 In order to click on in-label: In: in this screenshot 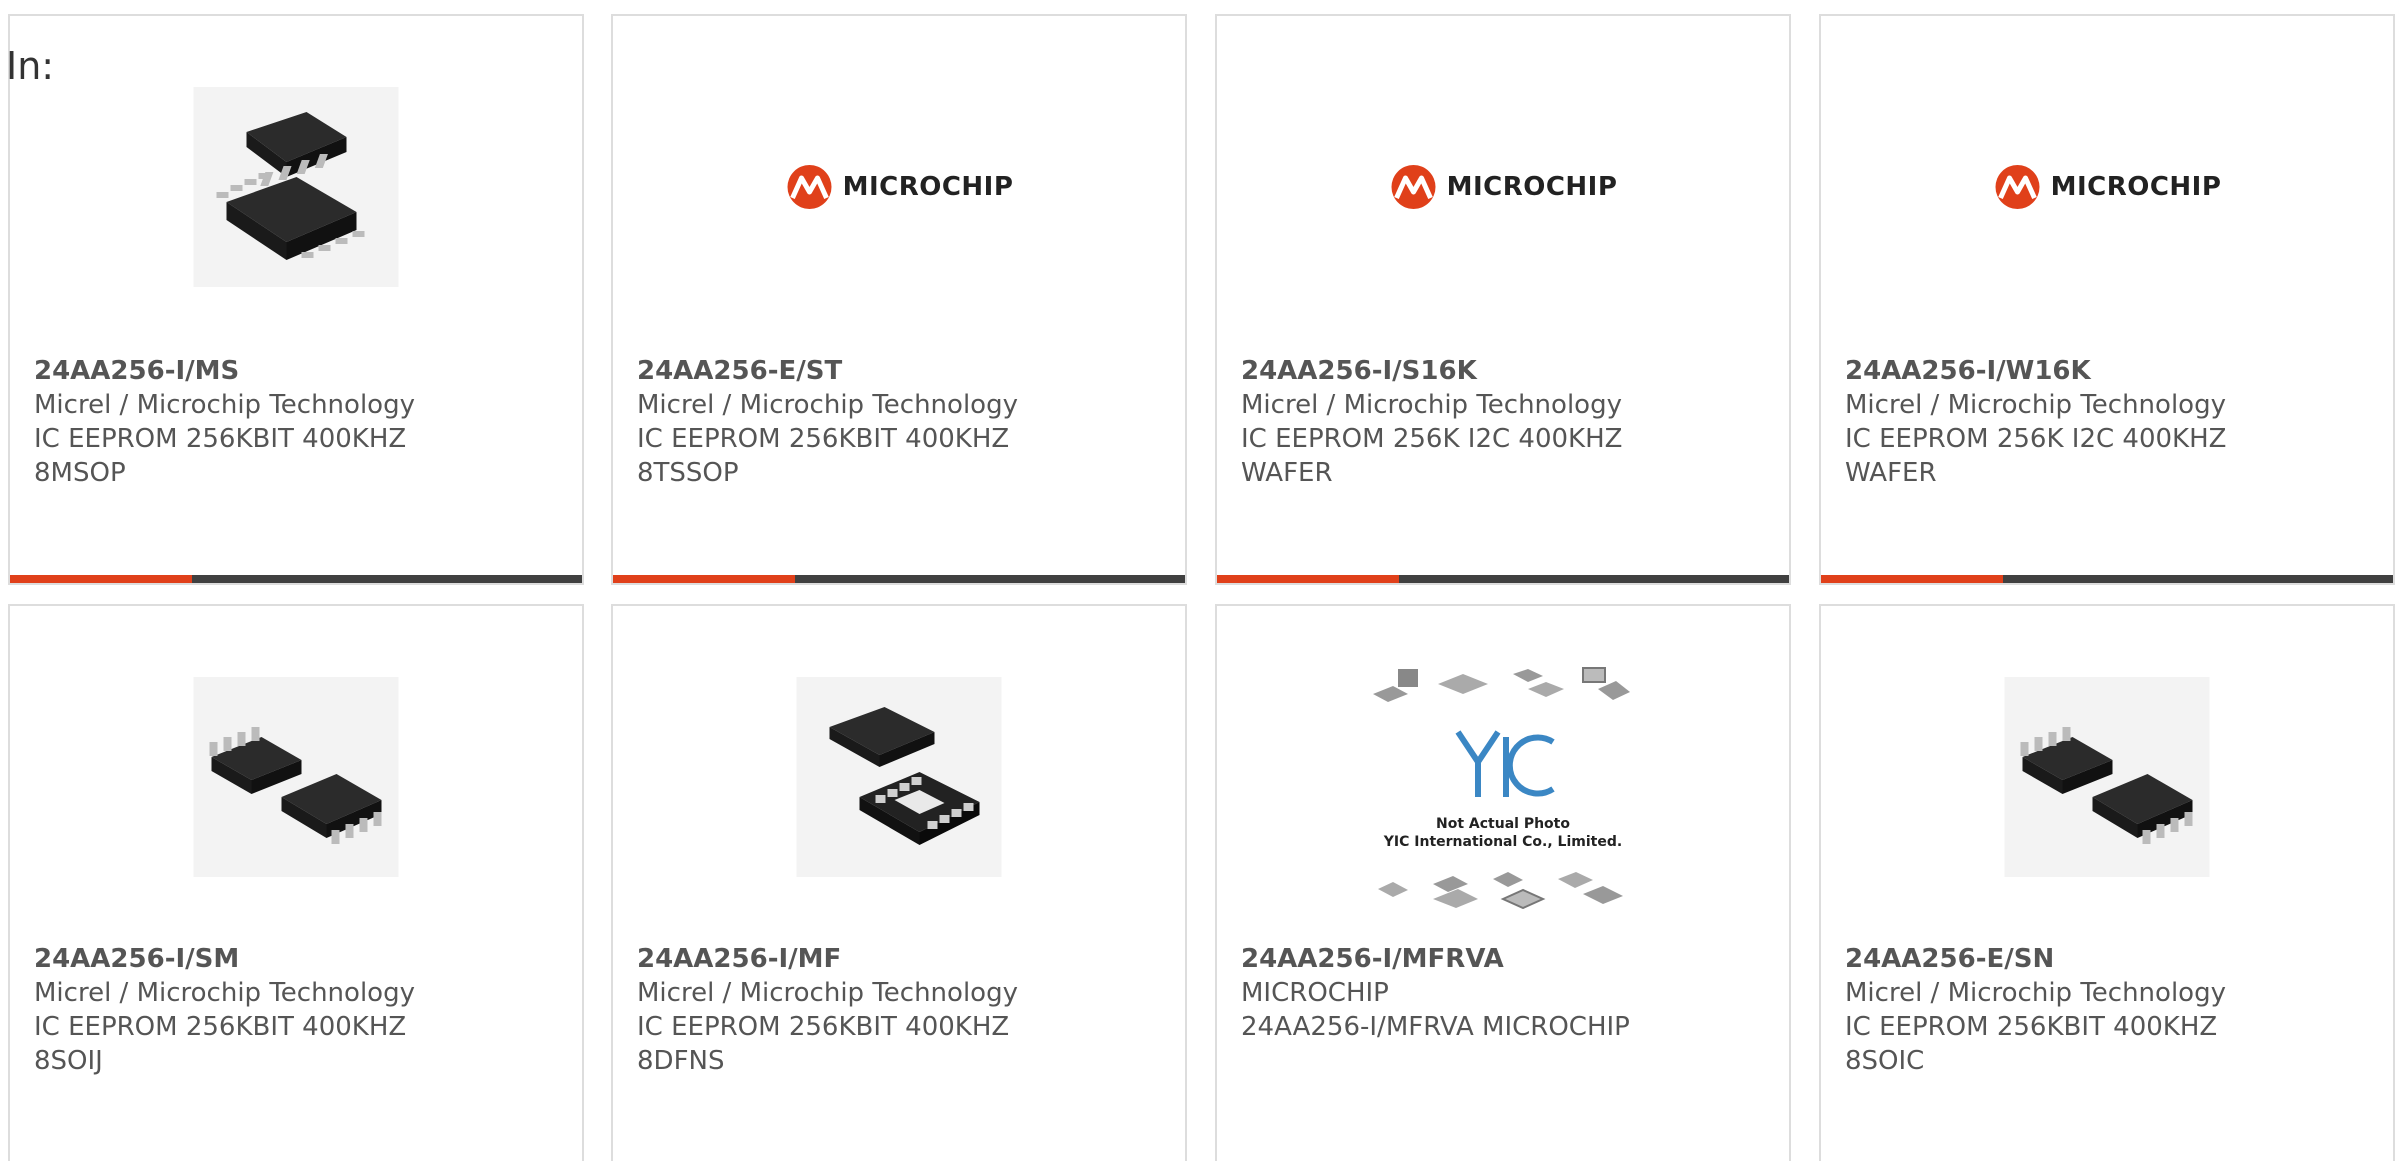, I will do `click(30, 66)`.